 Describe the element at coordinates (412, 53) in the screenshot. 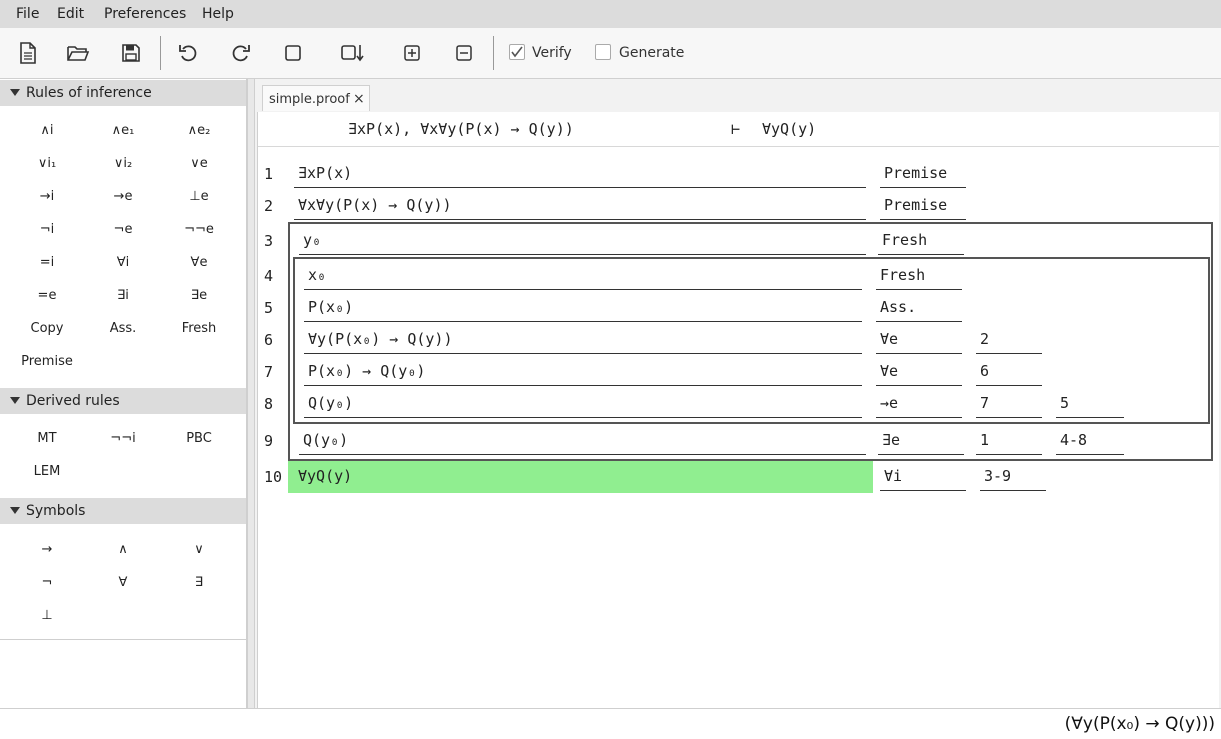

I see `plus-square-icon` at that location.